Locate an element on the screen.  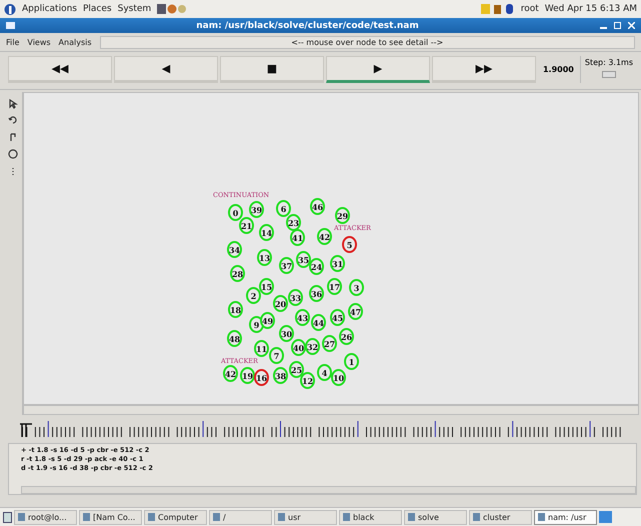
taskbar-button: solve is located at coordinates (435, 517).